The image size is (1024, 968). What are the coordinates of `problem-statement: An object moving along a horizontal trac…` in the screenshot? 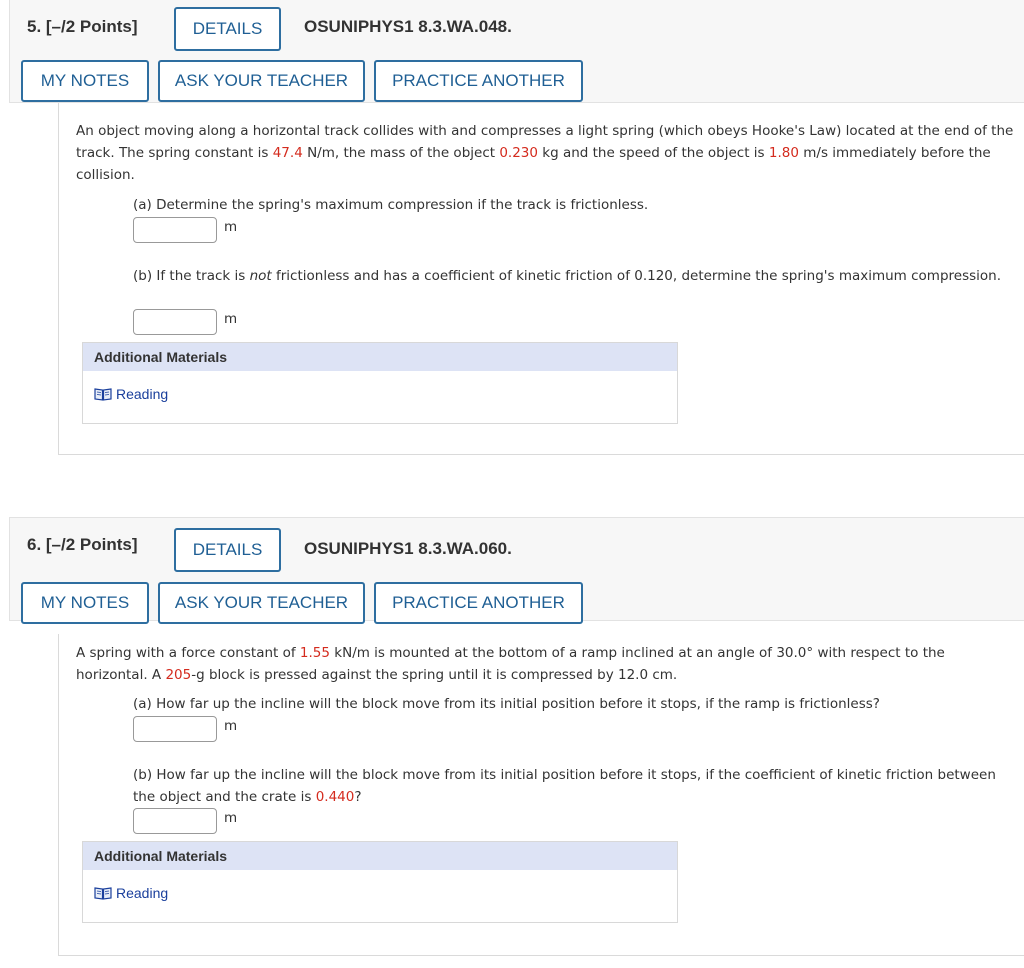 It's located at (545, 153).